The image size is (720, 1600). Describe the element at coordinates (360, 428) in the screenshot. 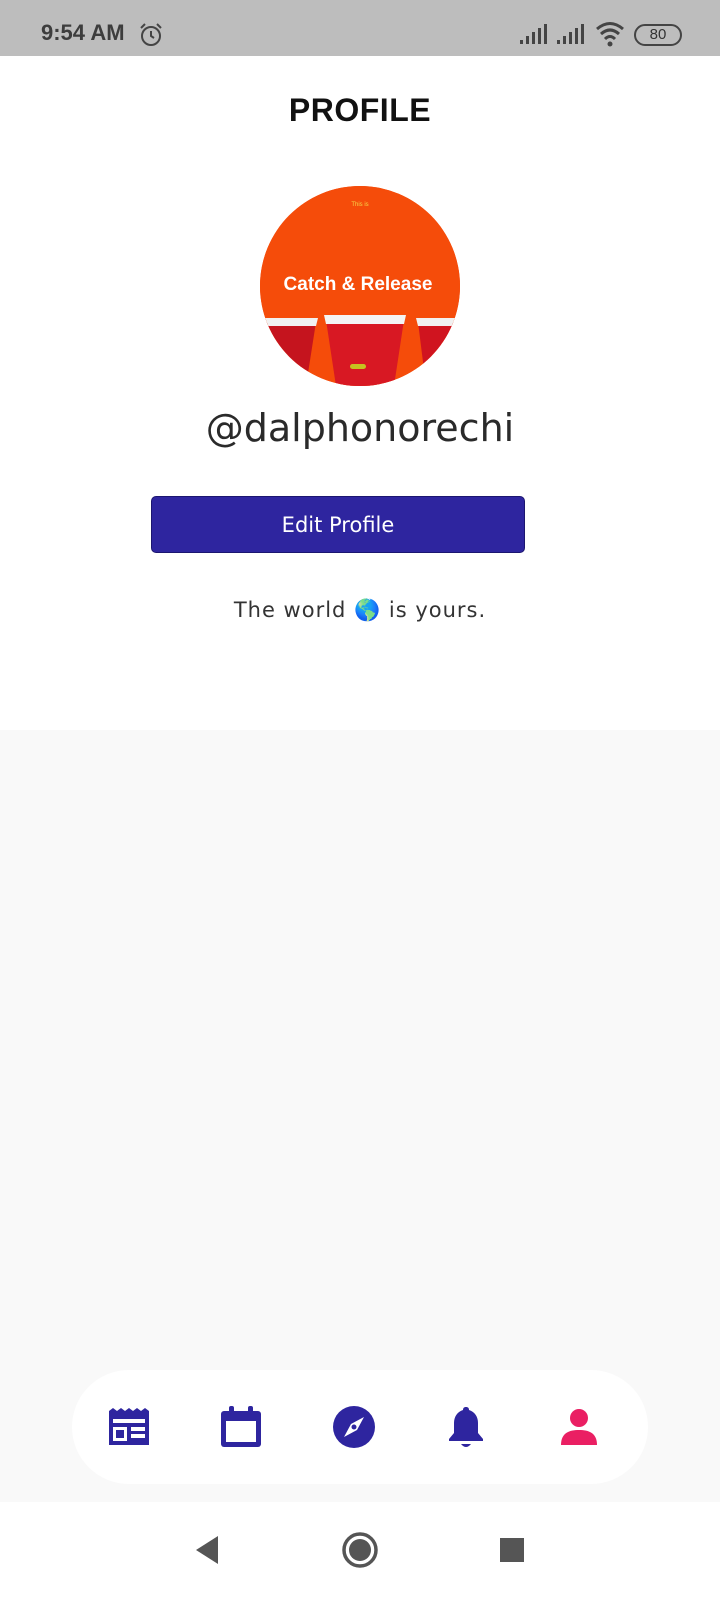

I see `username: @dalphonorechi` at that location.